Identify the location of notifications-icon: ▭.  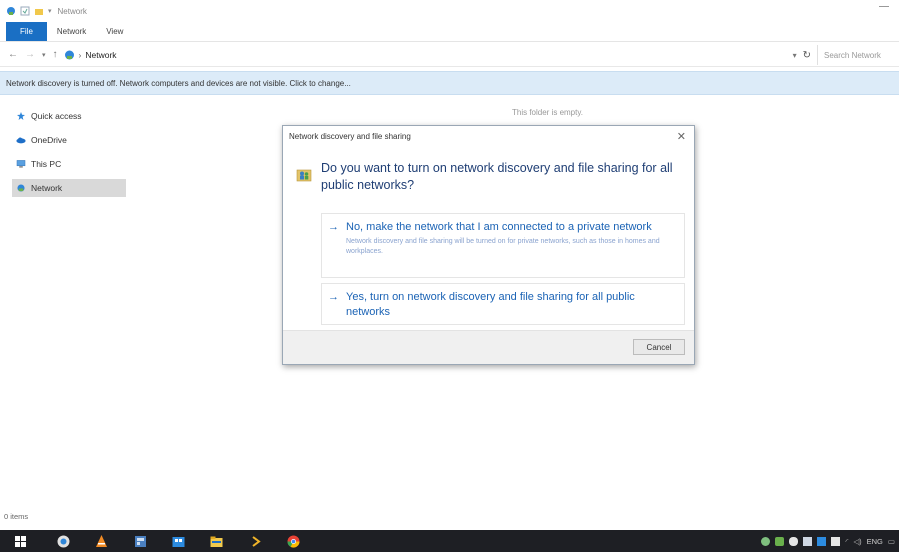
(891, 541).